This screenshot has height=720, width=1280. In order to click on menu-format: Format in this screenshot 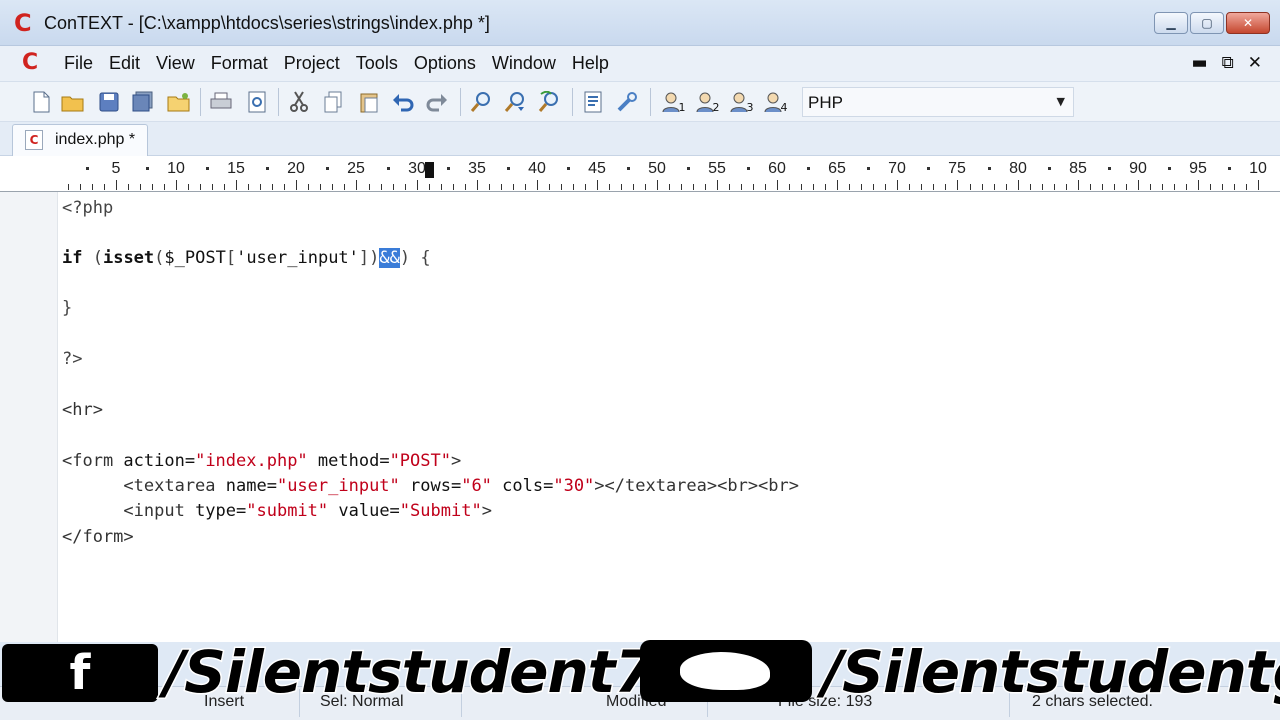, I will do `click(239, 63)`.